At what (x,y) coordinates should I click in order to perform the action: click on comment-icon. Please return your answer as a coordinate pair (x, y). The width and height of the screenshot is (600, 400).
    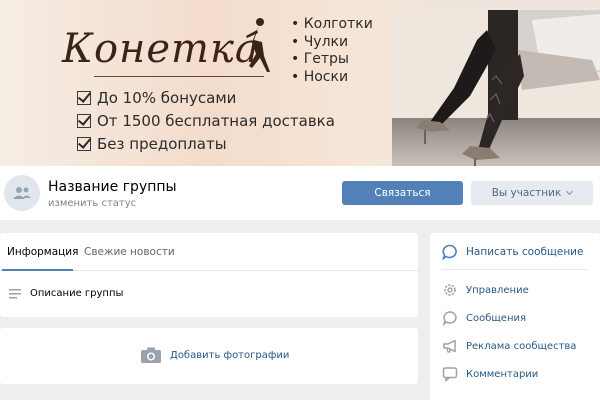
    Looking at the image, I should click on (450, 374).